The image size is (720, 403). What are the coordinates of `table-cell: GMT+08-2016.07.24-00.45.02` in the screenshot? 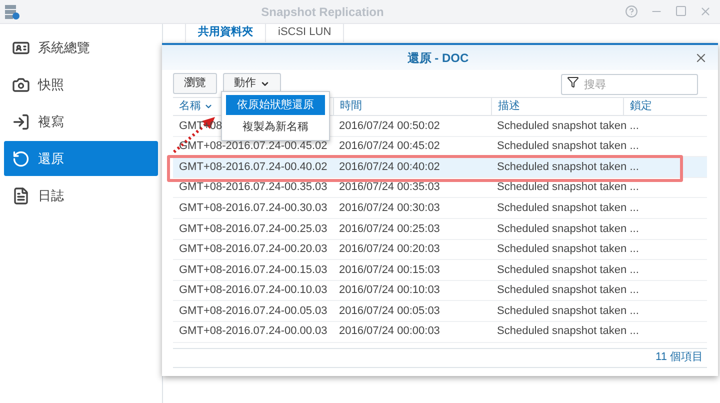 It's located at (253, 146).